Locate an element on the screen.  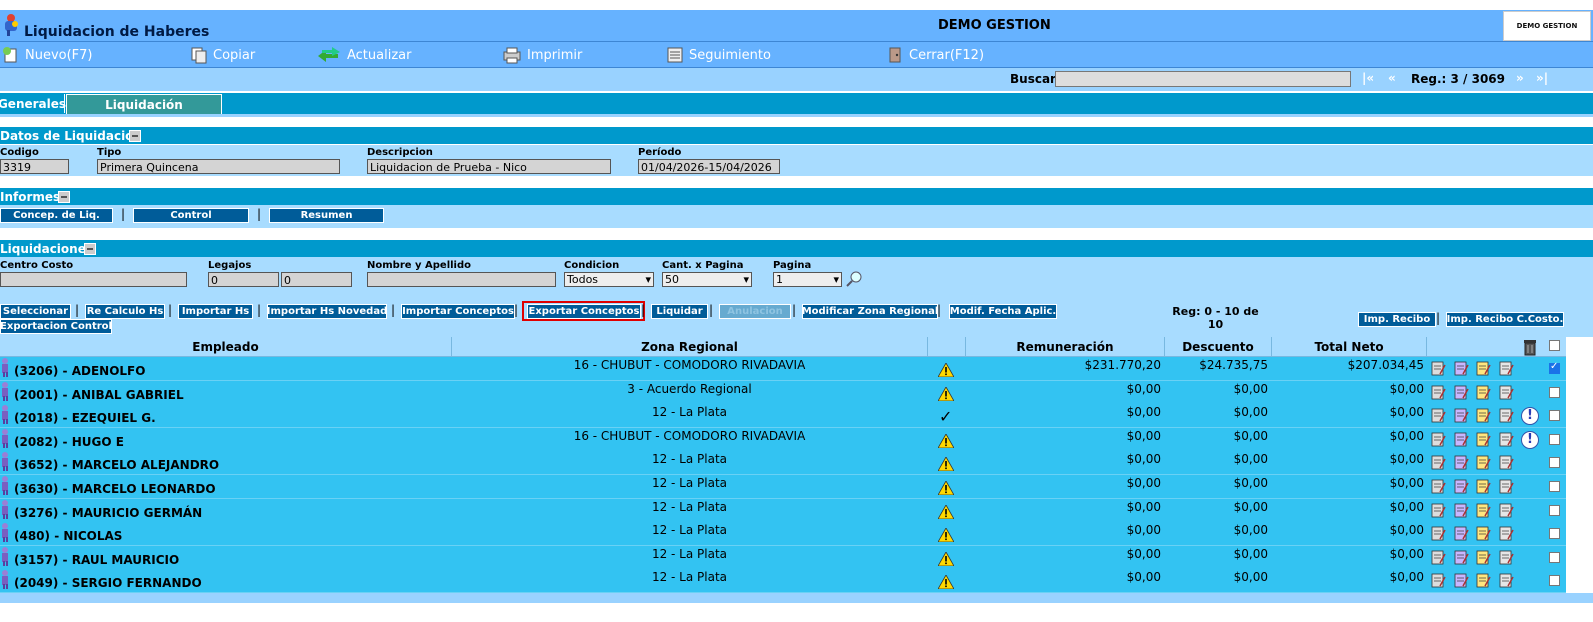
close-button: Cerrar(F12) is located at coordinates (935, 55).